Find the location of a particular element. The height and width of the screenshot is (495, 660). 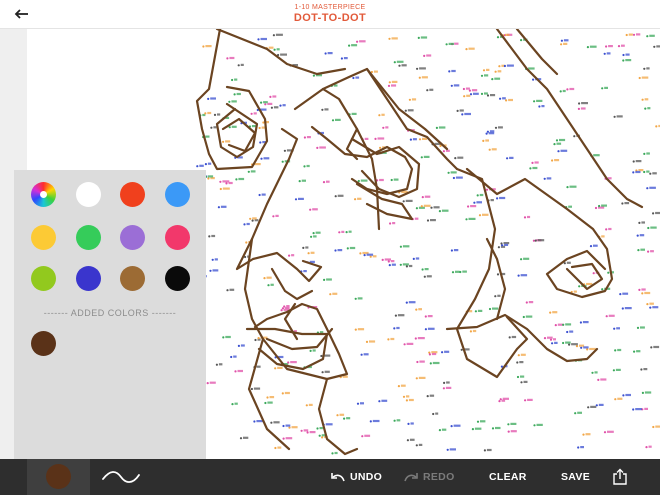

swatch-pink is located at coordinates (177, 237).